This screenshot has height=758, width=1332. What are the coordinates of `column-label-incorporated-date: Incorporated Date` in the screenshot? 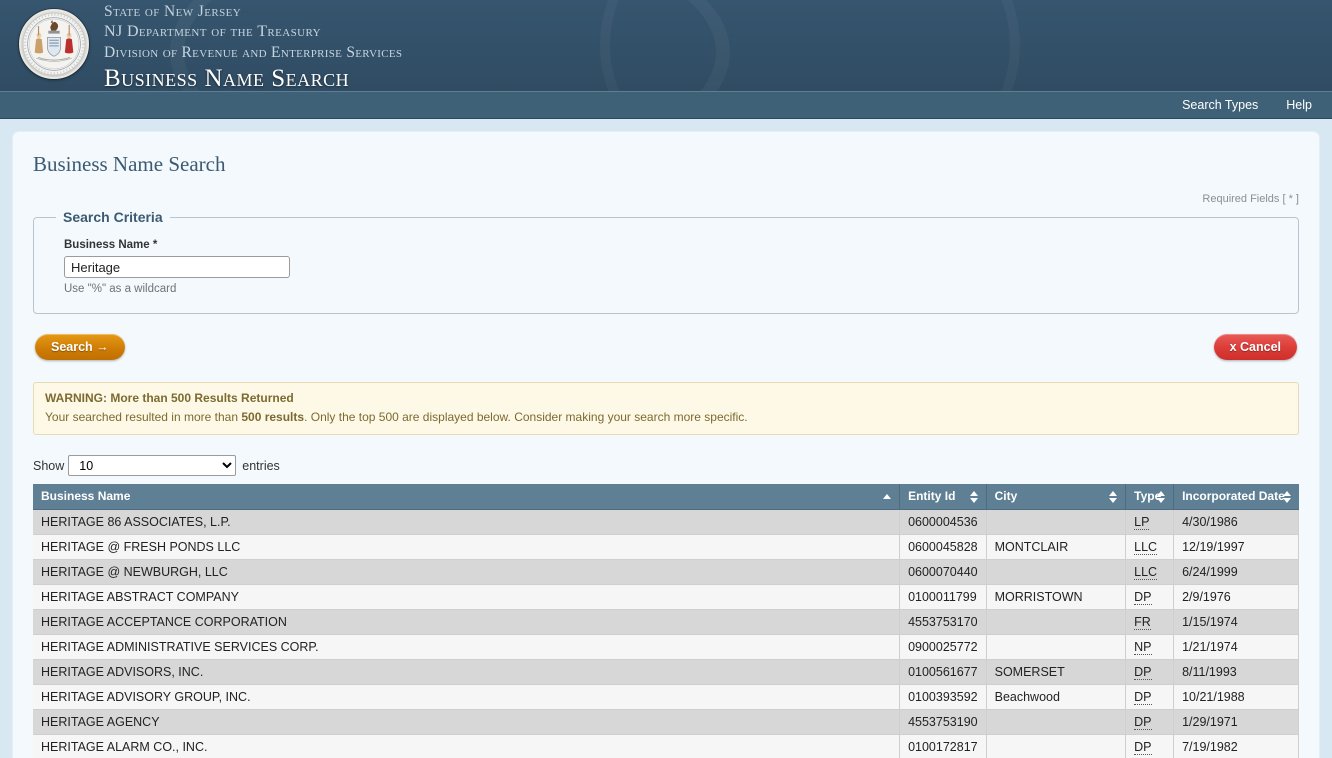 It's located at (1233, 496).